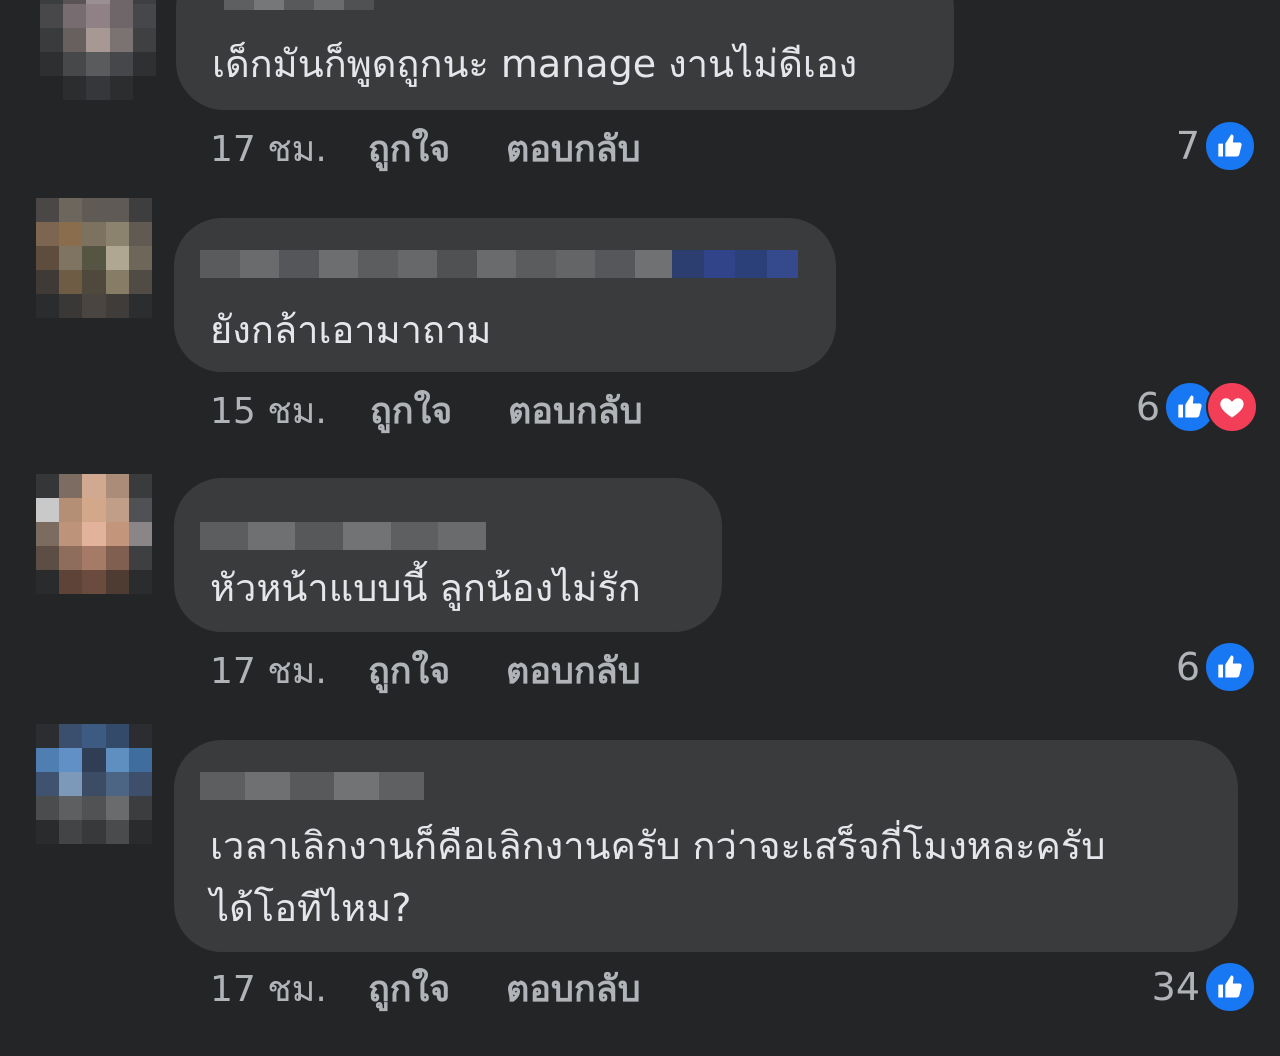  What do you see at coordinates (268, 412) in the screenshot?
I see `comment-timestamp: 15 ชม.` at bounding box center [268, 412].